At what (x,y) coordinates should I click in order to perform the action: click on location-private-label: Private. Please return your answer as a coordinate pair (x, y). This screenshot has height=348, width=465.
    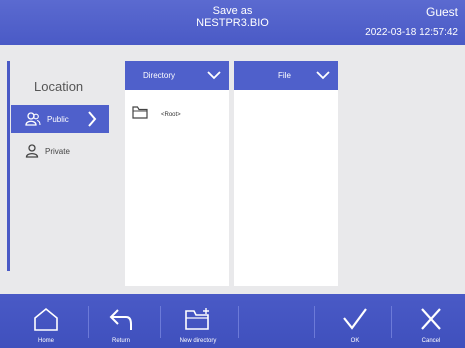
    Looking at the image, I should click on (57, 151).